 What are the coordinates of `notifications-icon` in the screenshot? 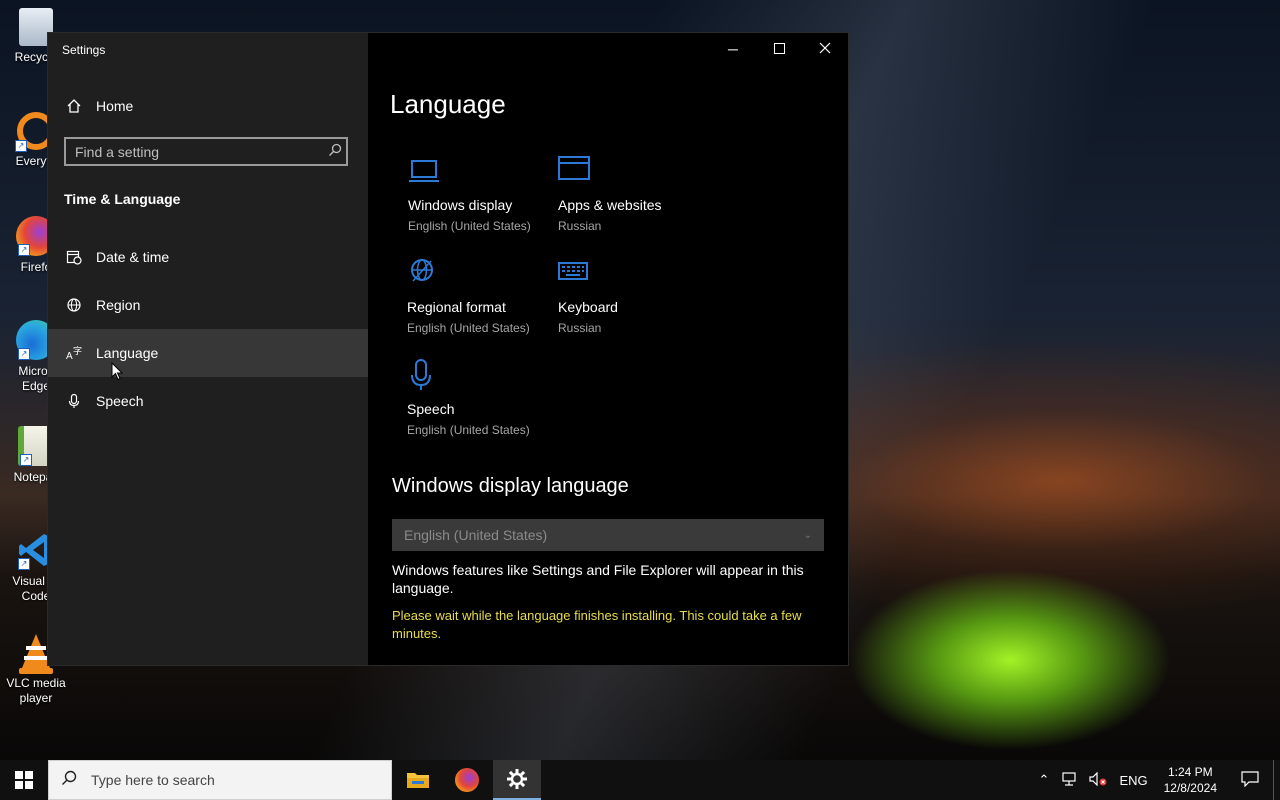 It's located at (1250, 780).